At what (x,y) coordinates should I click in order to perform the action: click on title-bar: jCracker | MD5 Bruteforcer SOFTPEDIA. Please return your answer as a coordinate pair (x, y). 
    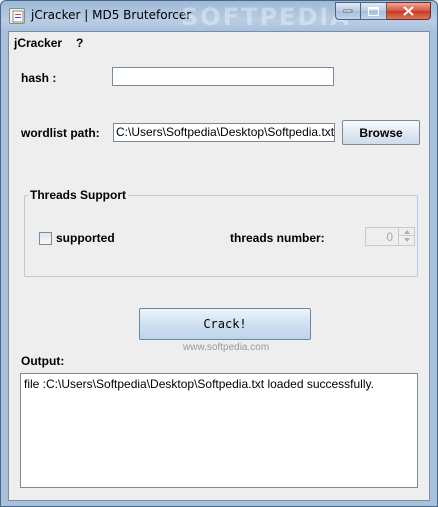
    Looking at the image, I should click on (219, 16).